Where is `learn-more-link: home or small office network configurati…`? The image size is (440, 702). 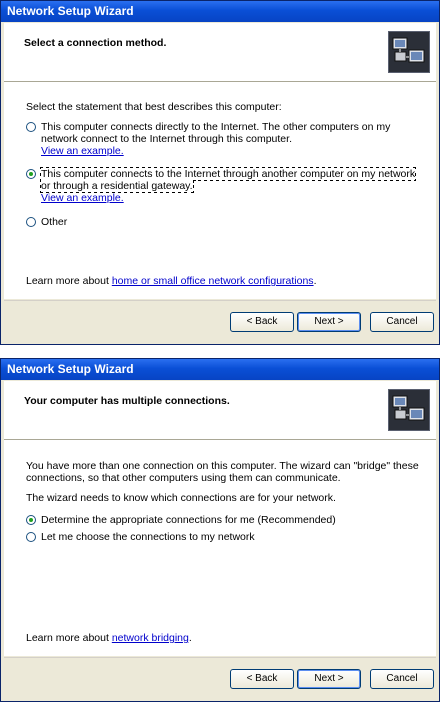 learn-more-link: home or small office network configurati… is located at coordinates (213, 281).